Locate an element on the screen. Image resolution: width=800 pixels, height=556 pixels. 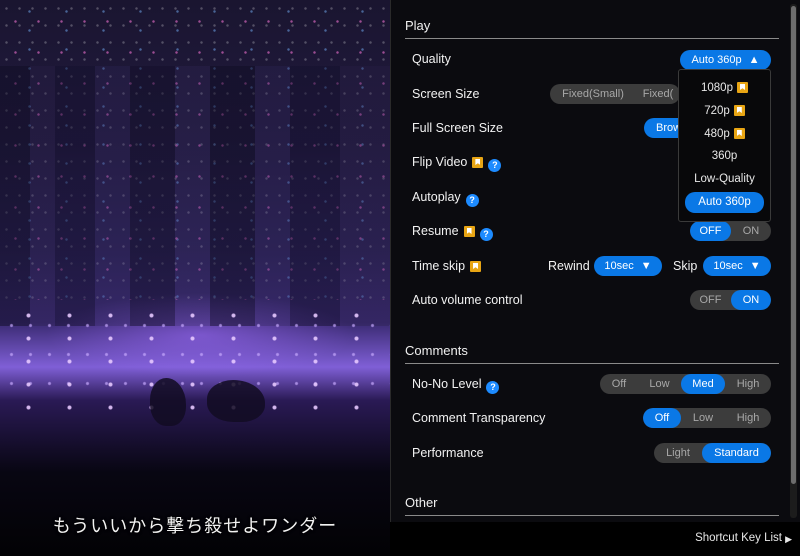
no-no-level-option-low: Low is located at coordinates (659, 384).